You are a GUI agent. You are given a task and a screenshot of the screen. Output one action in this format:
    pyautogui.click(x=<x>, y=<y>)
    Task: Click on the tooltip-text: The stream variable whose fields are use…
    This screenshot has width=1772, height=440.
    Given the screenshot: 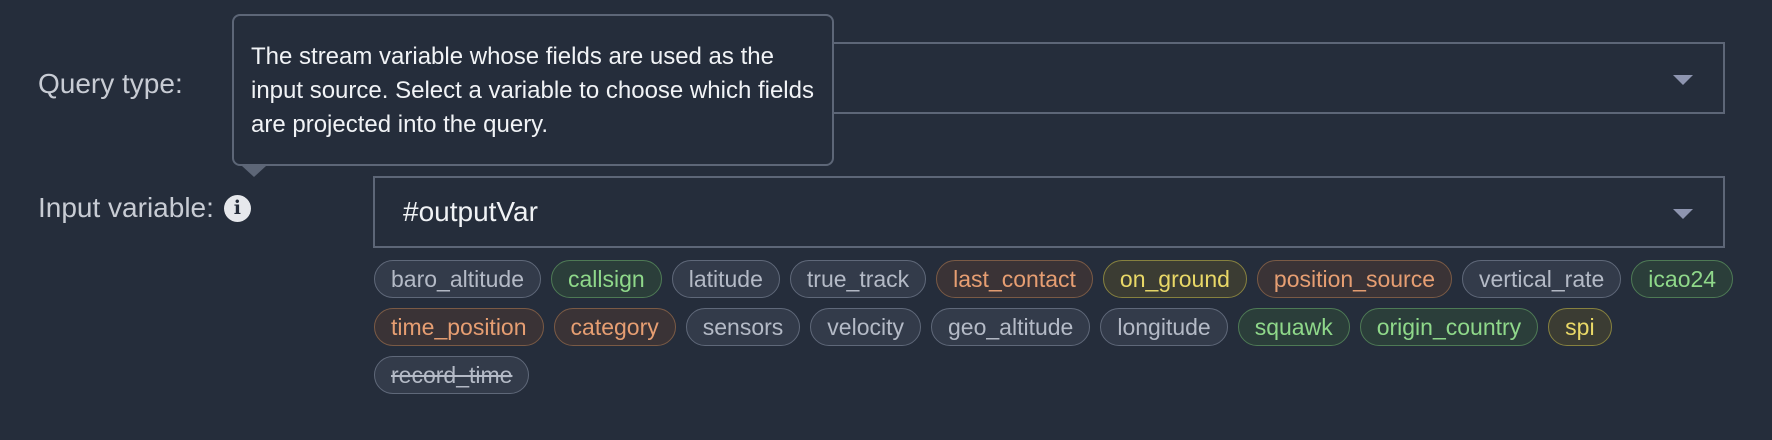 What is the action you would take?
    pyautogui.click(x=532, y=90)
    